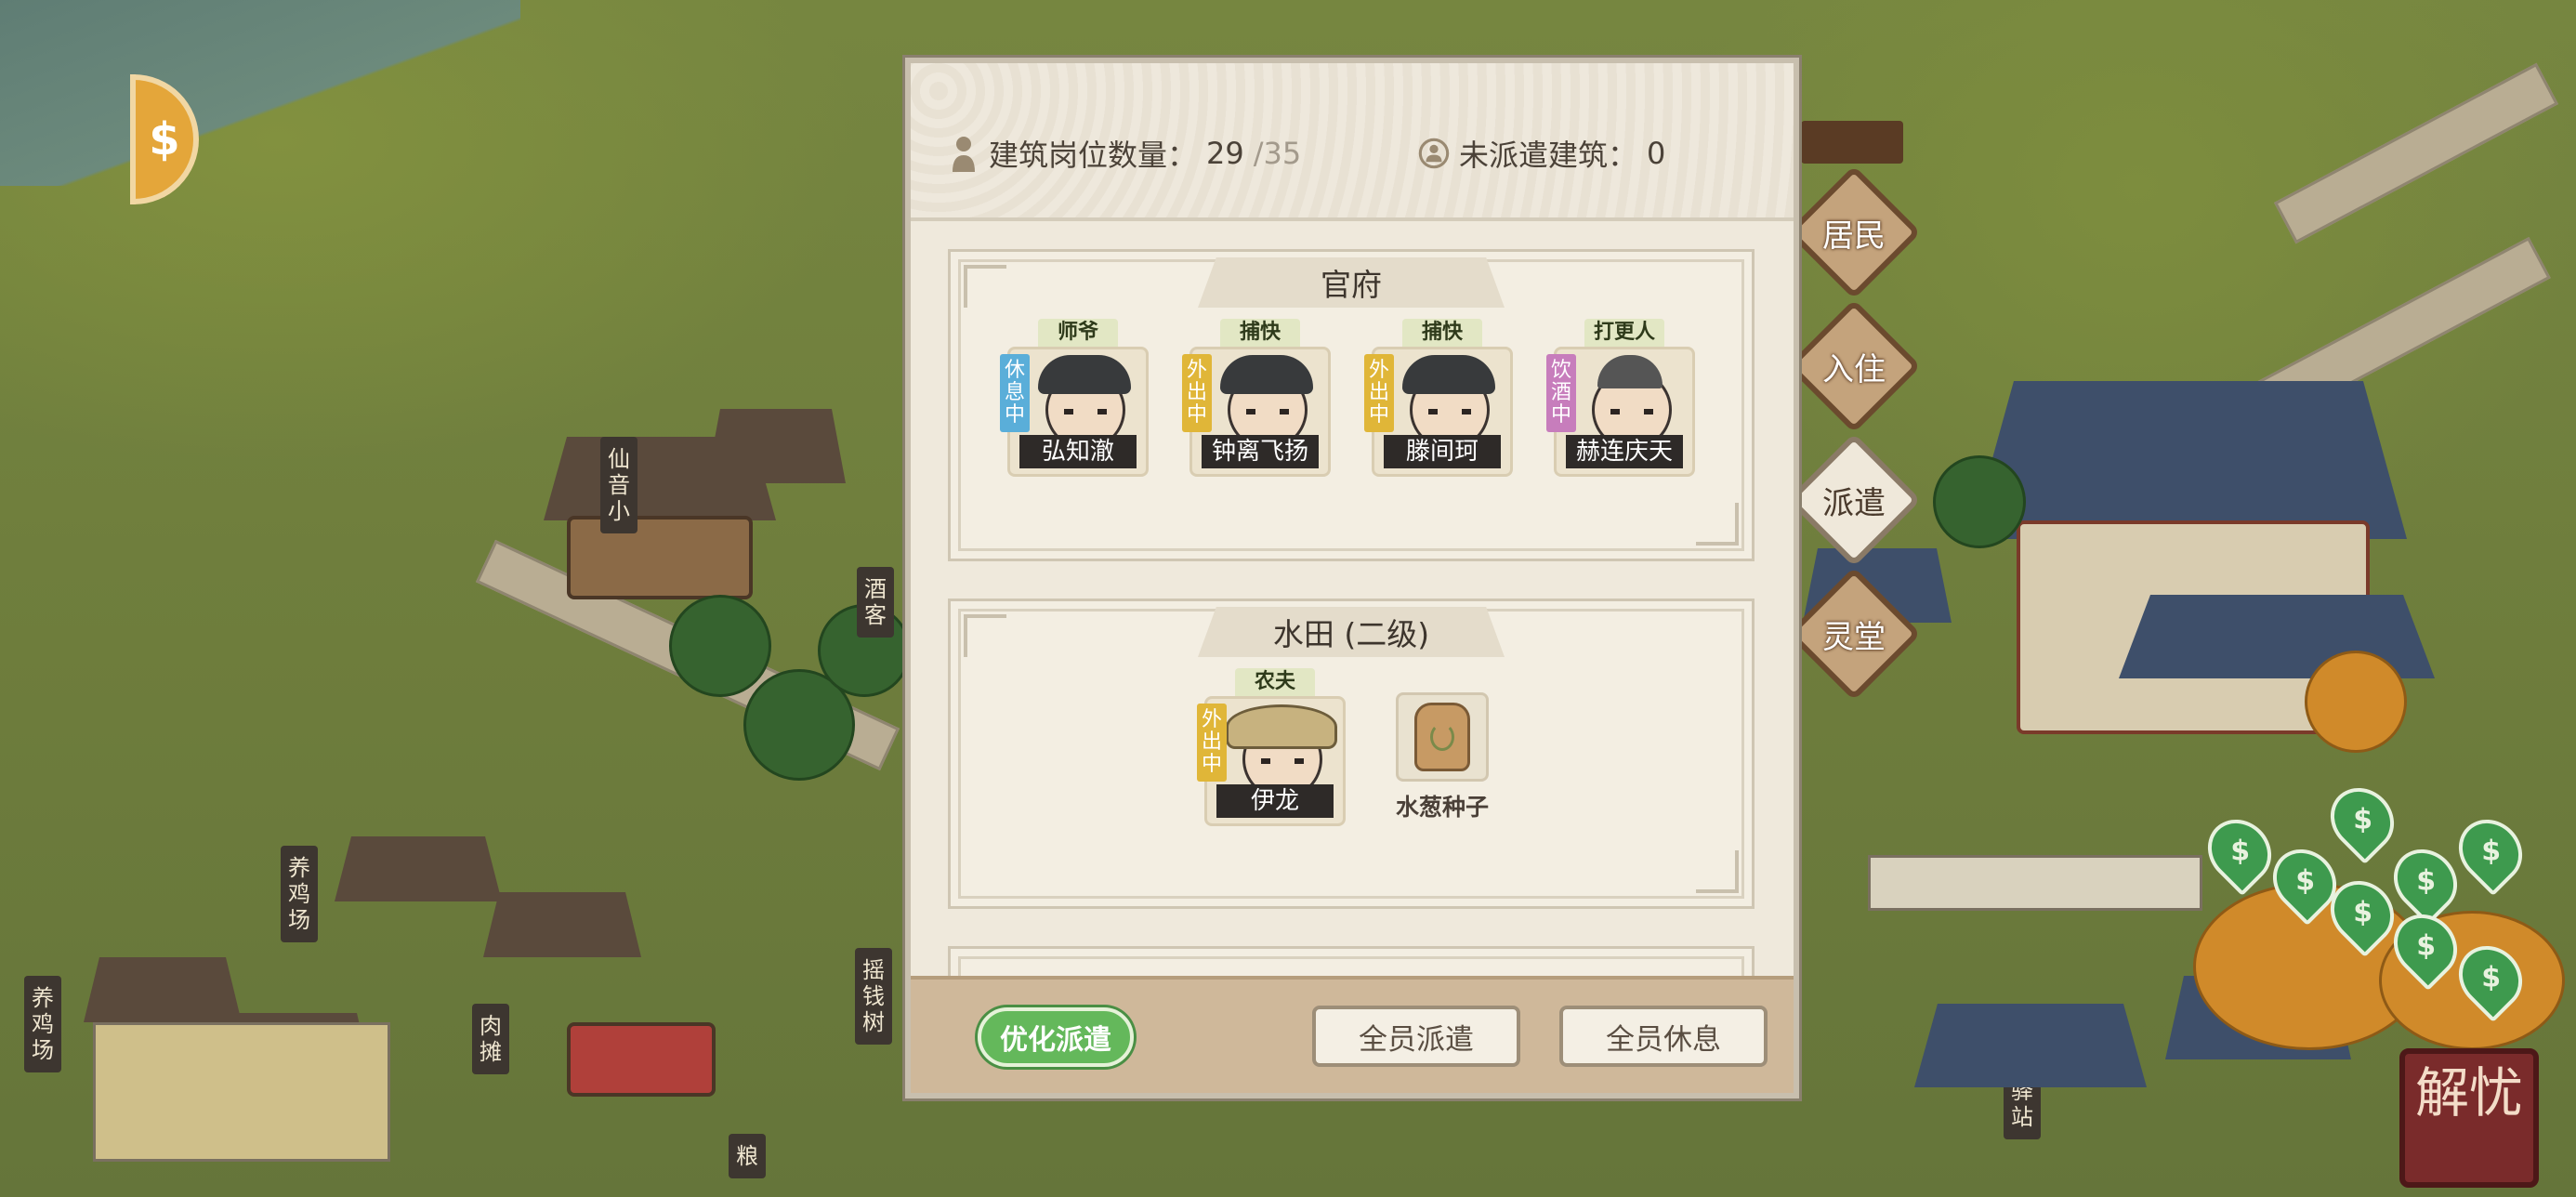 This screenshot has height=1197, width=2576. What do you see at coordinates (1093, 155) in the screenshot?
I see `posts-label: 建筑岗位数量：` at bounding box center [1093, 155].